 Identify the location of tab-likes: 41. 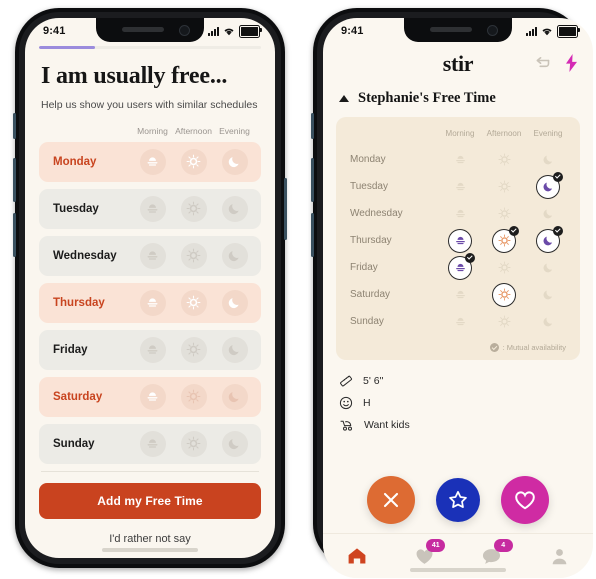
(425, 552).